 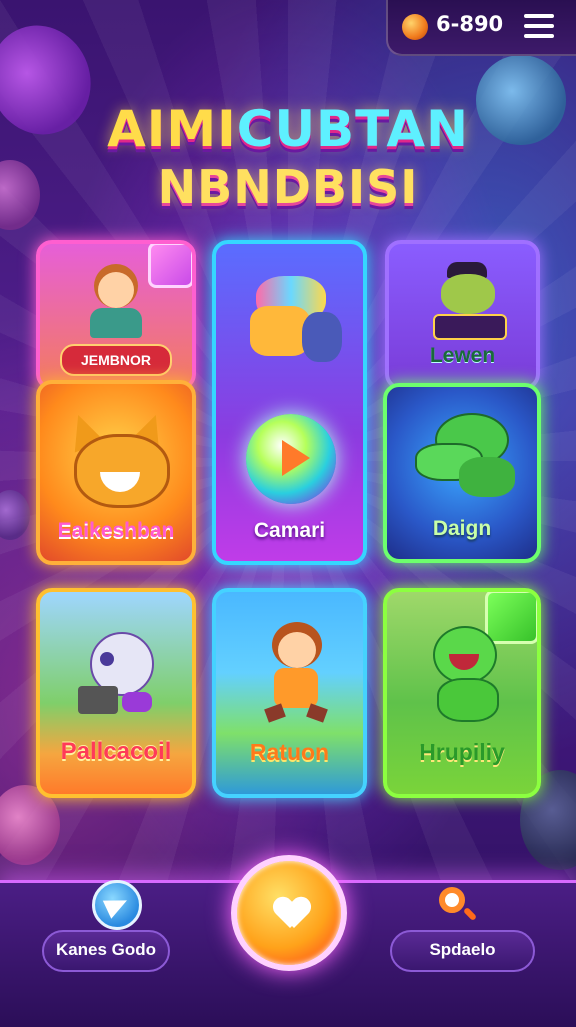 I want to click on game-card-camari: Camari, so click(x=289, y=402).